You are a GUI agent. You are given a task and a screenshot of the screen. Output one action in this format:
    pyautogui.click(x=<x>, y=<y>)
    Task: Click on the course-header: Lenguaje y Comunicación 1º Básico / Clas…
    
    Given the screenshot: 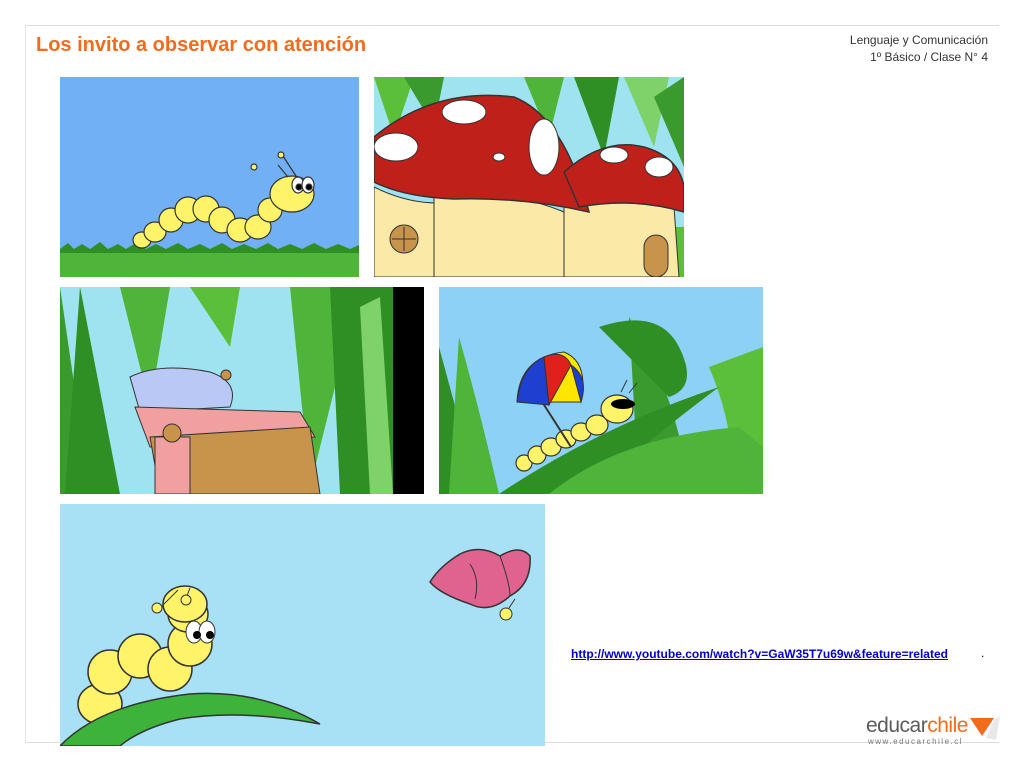 What is the action you would take?
    pyautogui.click(x=919, y=49)
    